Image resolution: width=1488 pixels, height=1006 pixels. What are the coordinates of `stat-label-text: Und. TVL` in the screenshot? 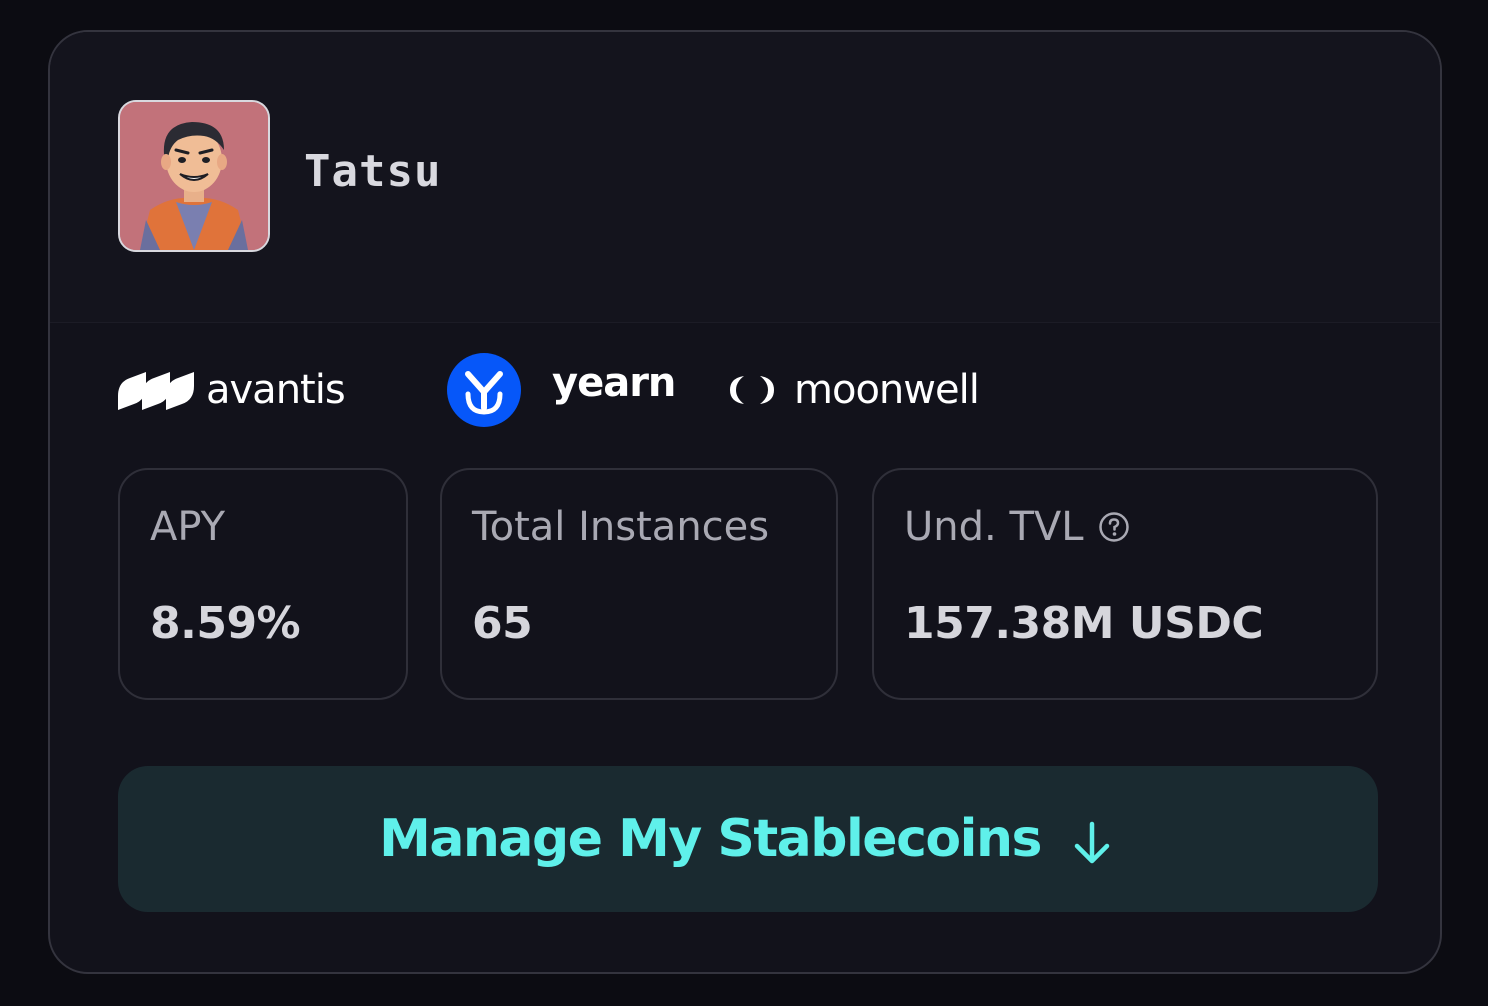 It's located at (994, 527).